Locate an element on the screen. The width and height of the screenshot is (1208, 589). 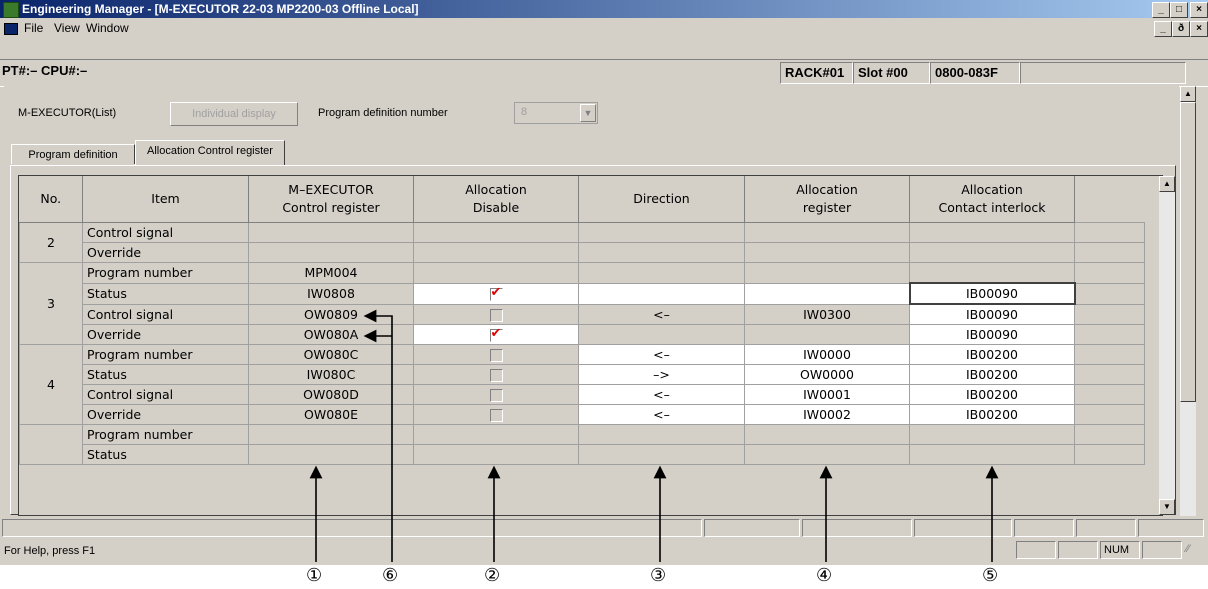
menu-file: File is located at coordinates (33, 28).